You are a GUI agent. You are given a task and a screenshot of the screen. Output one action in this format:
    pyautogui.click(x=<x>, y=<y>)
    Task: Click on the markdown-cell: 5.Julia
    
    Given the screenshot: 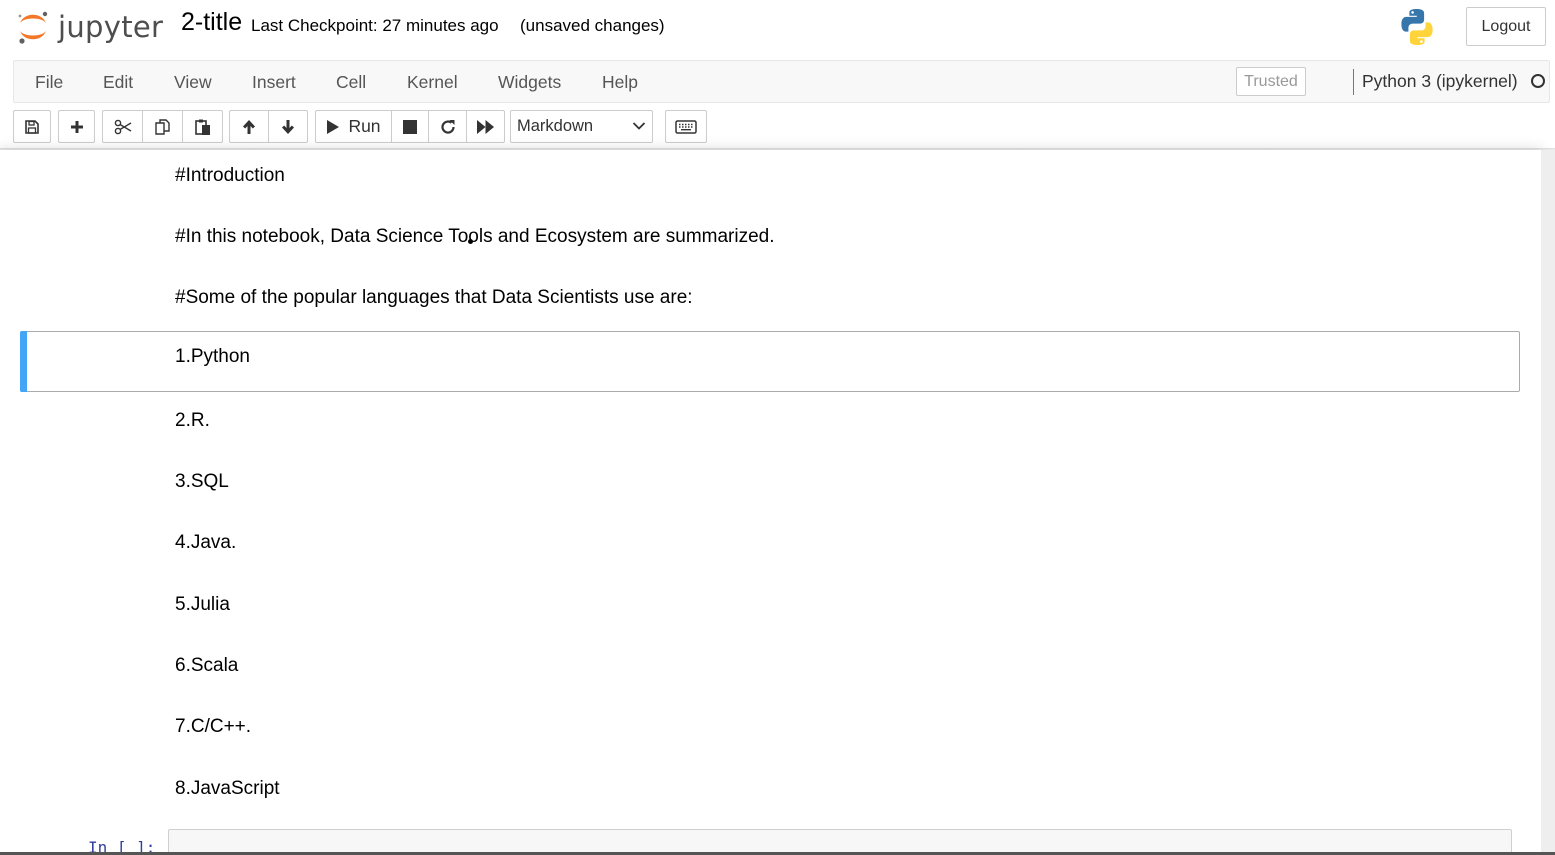 What is the action you would take?
    pyautogui.click(x=770, y=609)
    